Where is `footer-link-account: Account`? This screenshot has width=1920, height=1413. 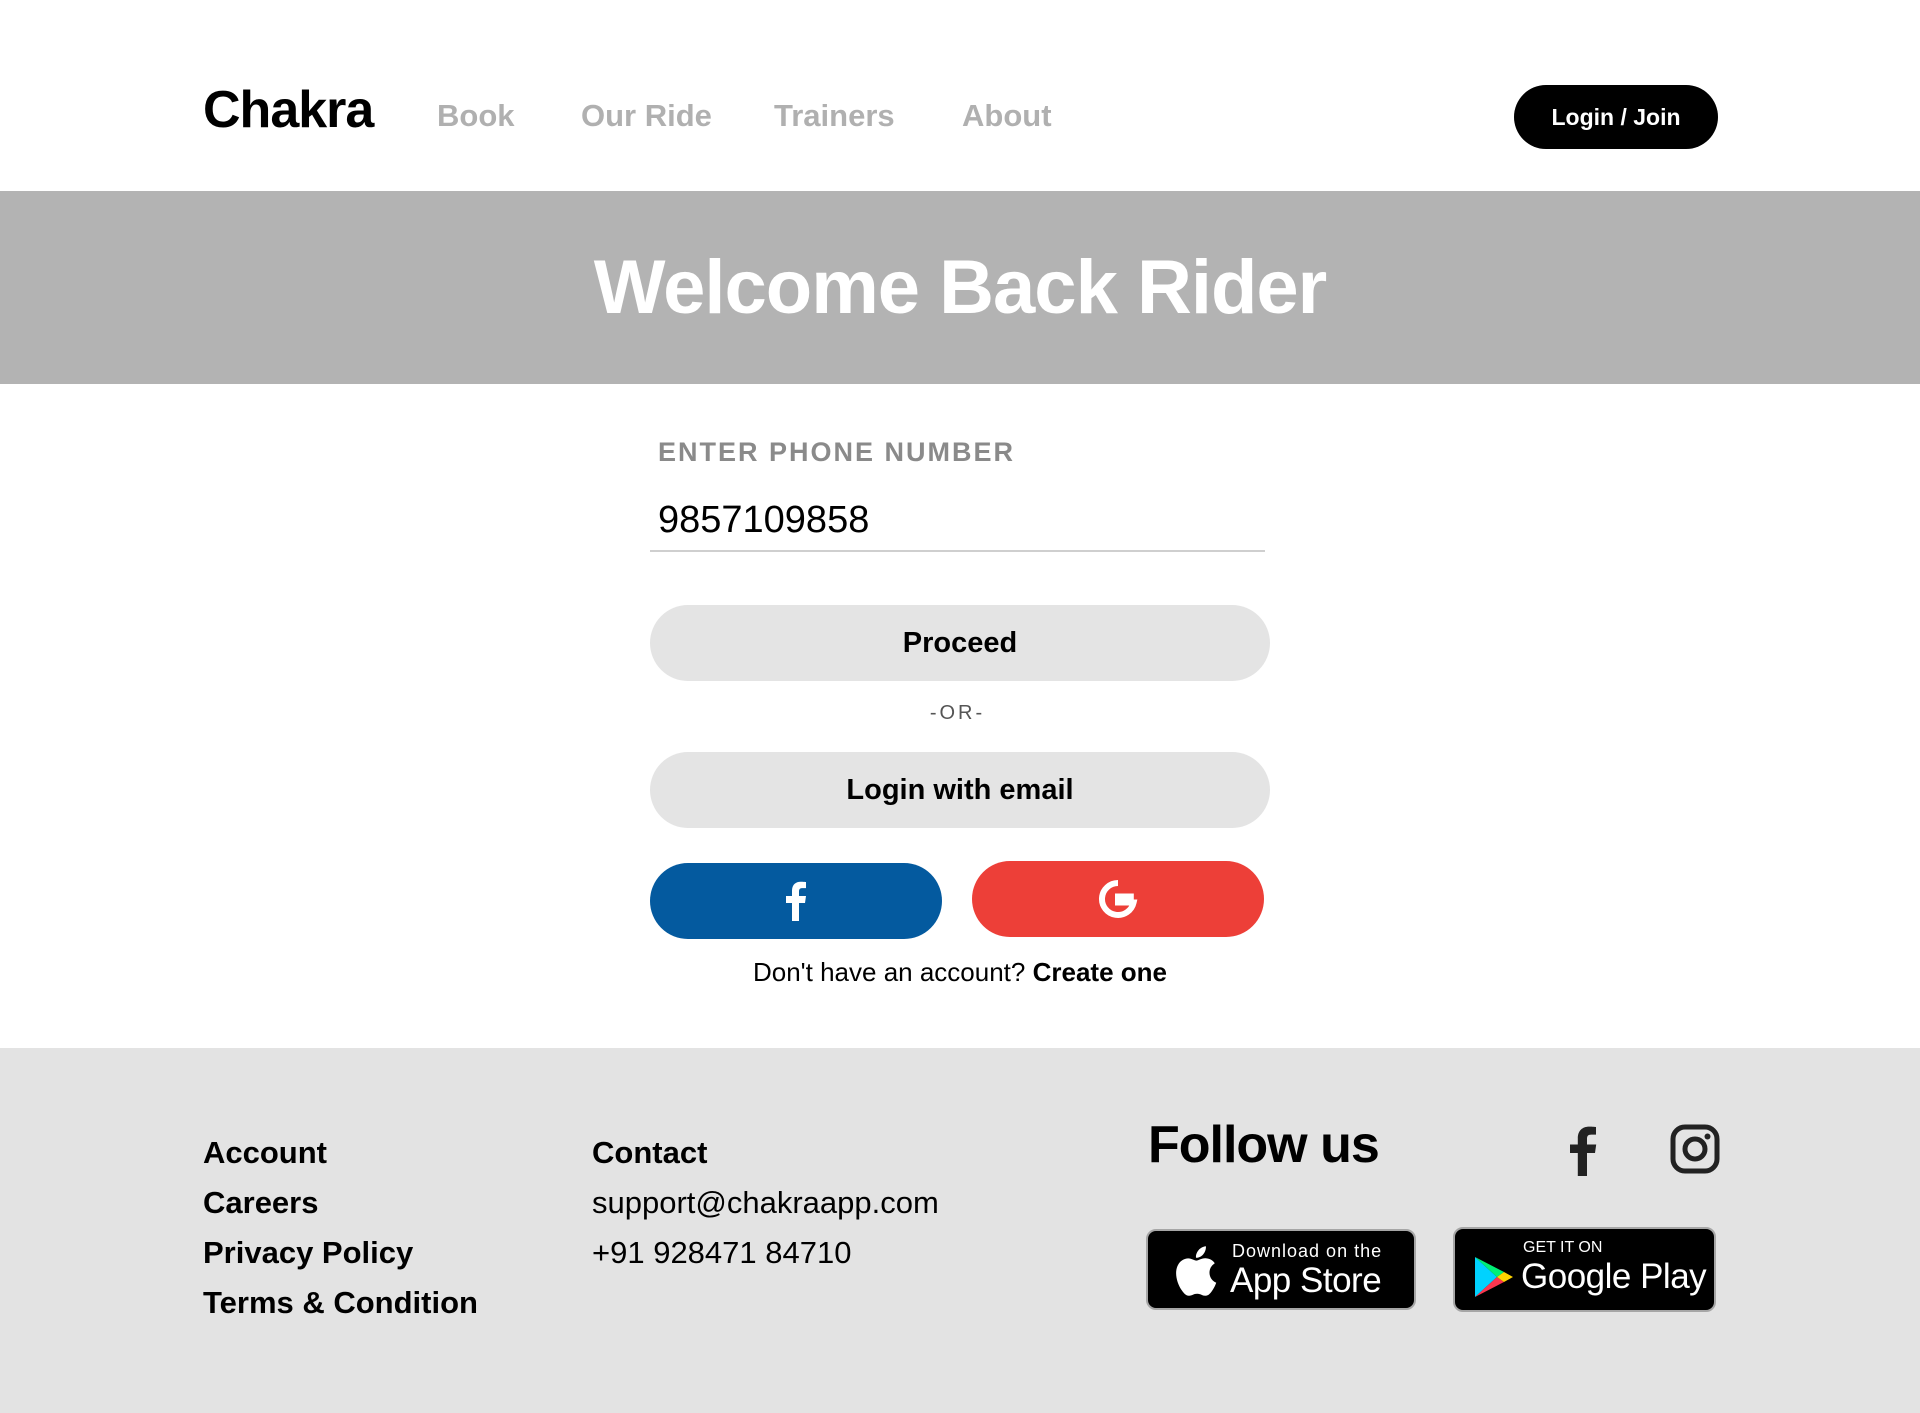 footer-link-account: Account is located at coordinates (265, 1153).